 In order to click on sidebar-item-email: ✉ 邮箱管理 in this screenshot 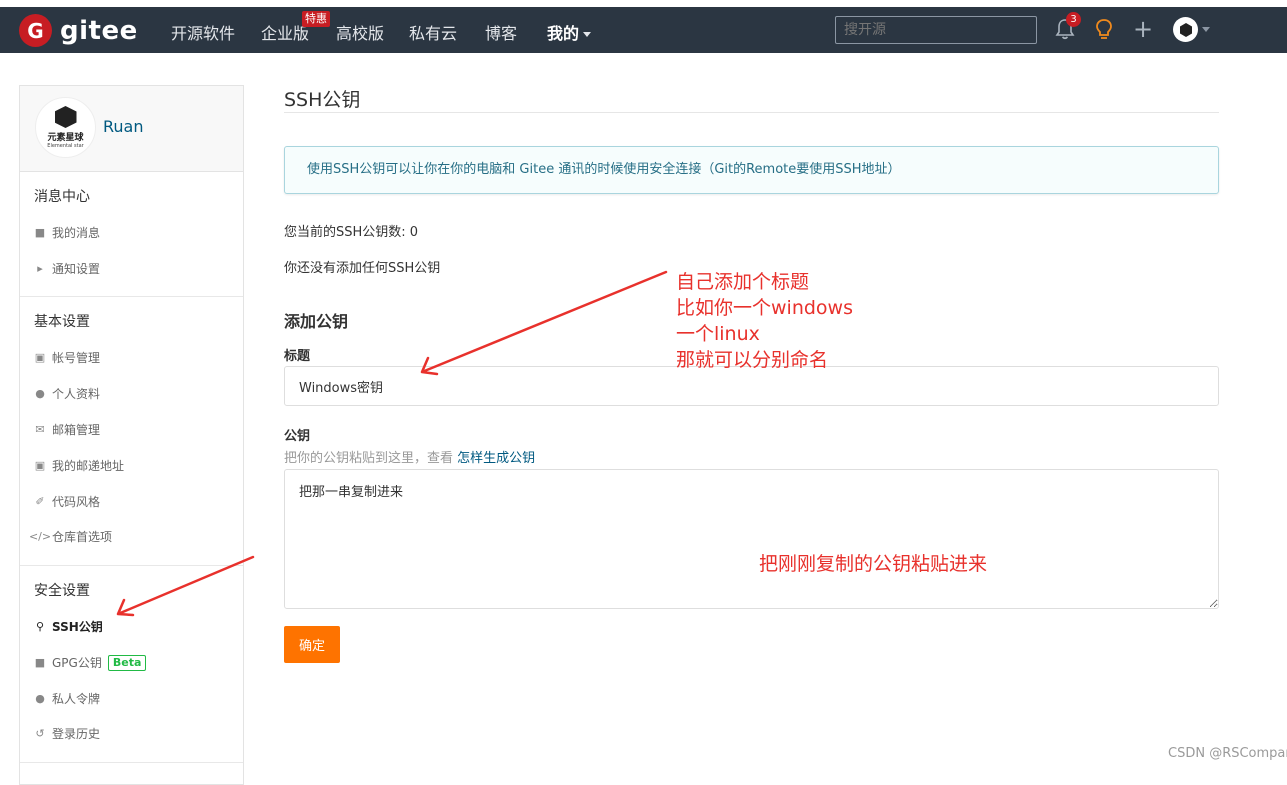, I will do `click(67, 429)`.